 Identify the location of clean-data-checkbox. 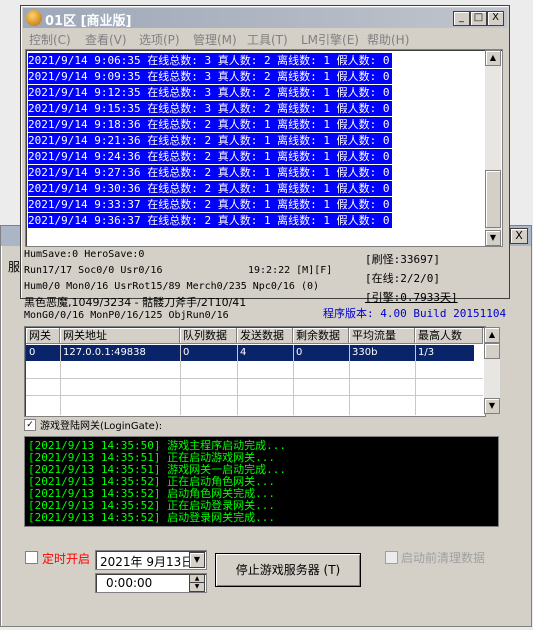
(391, 557).